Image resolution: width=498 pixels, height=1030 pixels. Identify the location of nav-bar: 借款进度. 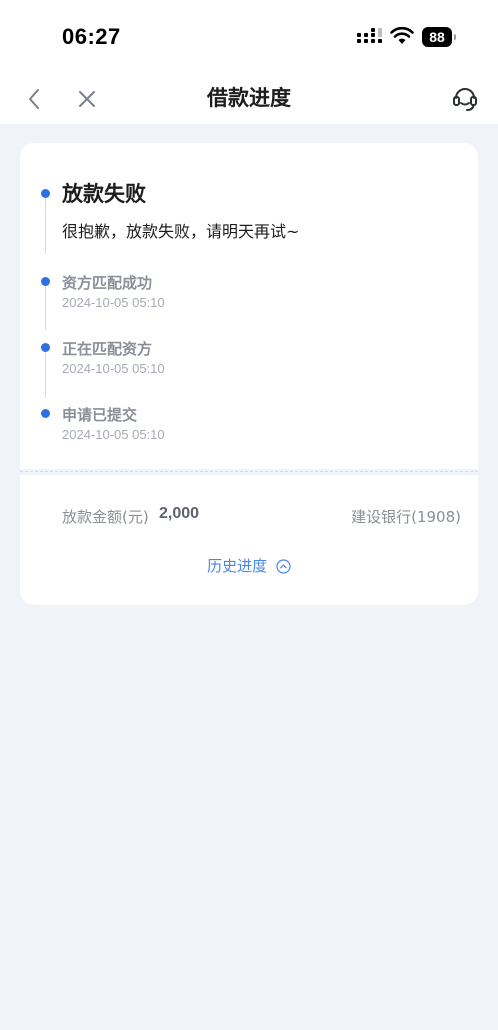
(249, 99).